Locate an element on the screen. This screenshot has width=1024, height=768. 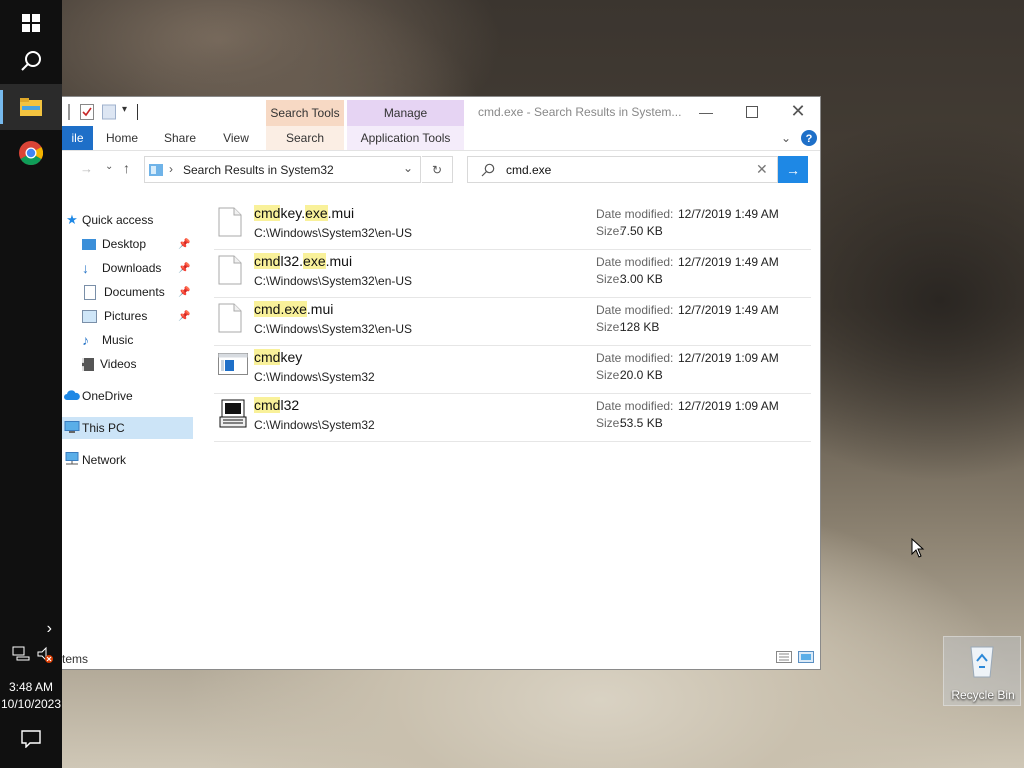
nav-item-onedrive: OneDrive is located at coordinates (127, 396).